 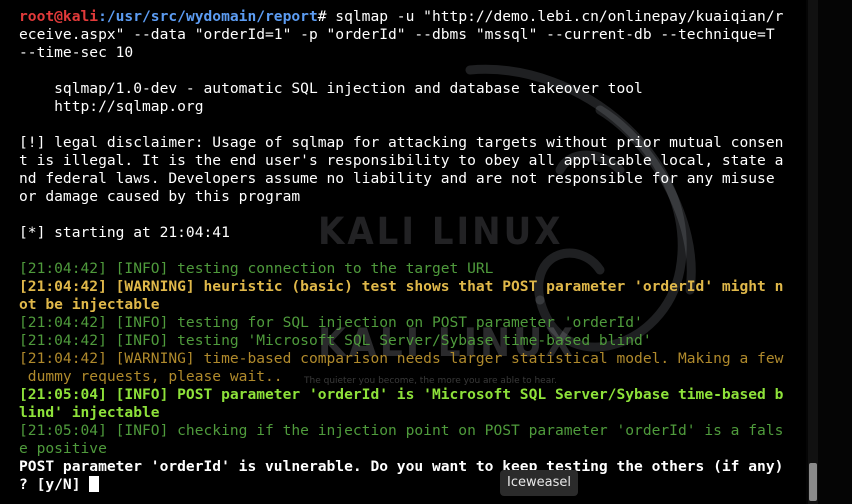 I want to click on terminal-text-segment: ? [y/N], so click(x=54, y=484).